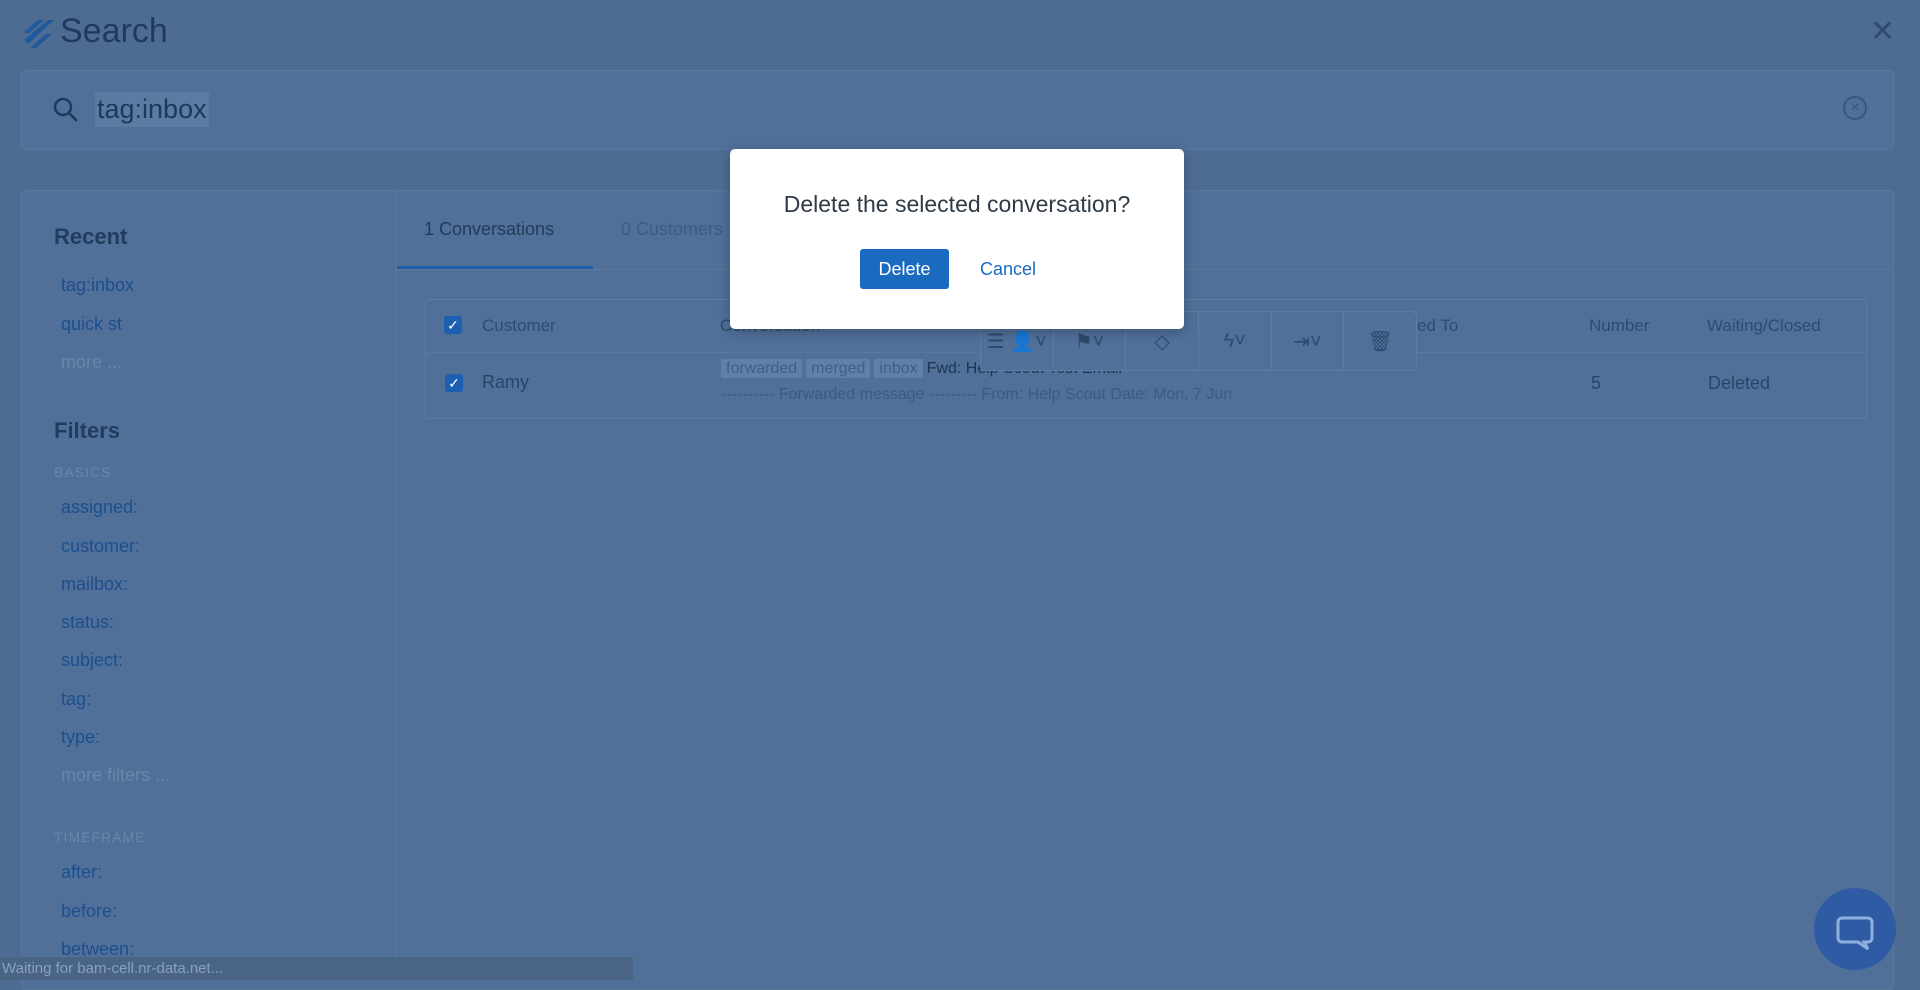  I want to click on col-number: Number, so click(1619, 326).